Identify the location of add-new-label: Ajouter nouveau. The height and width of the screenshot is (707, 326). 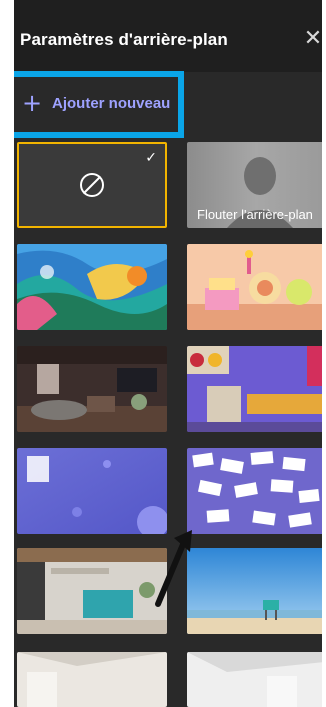
(111, 103).